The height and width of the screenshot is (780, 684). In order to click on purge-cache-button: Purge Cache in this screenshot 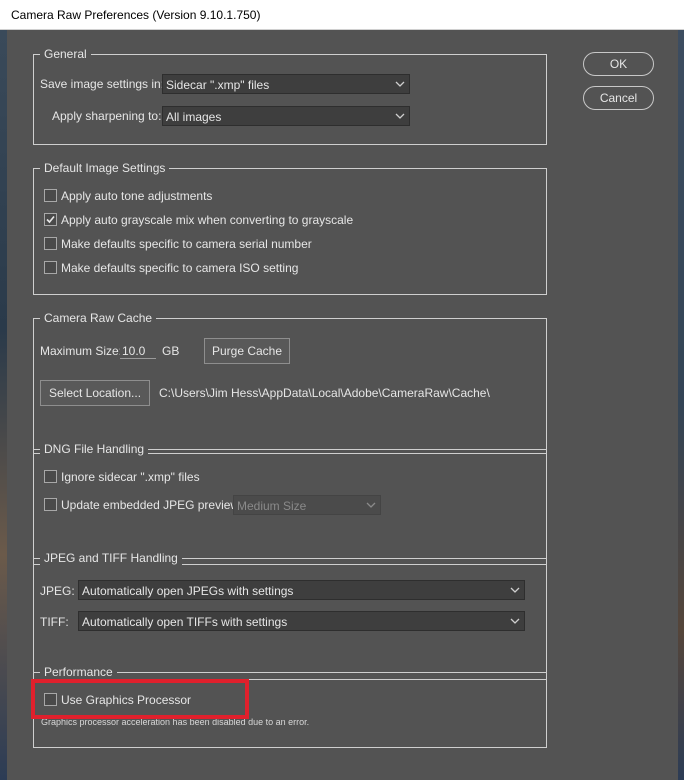, I will do `click(247, 351)`.